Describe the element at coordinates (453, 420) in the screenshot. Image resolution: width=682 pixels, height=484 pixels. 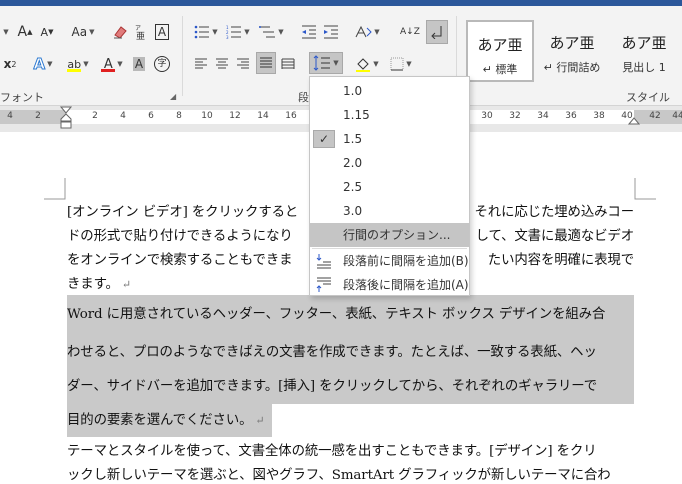
I see `page-background` at that location.